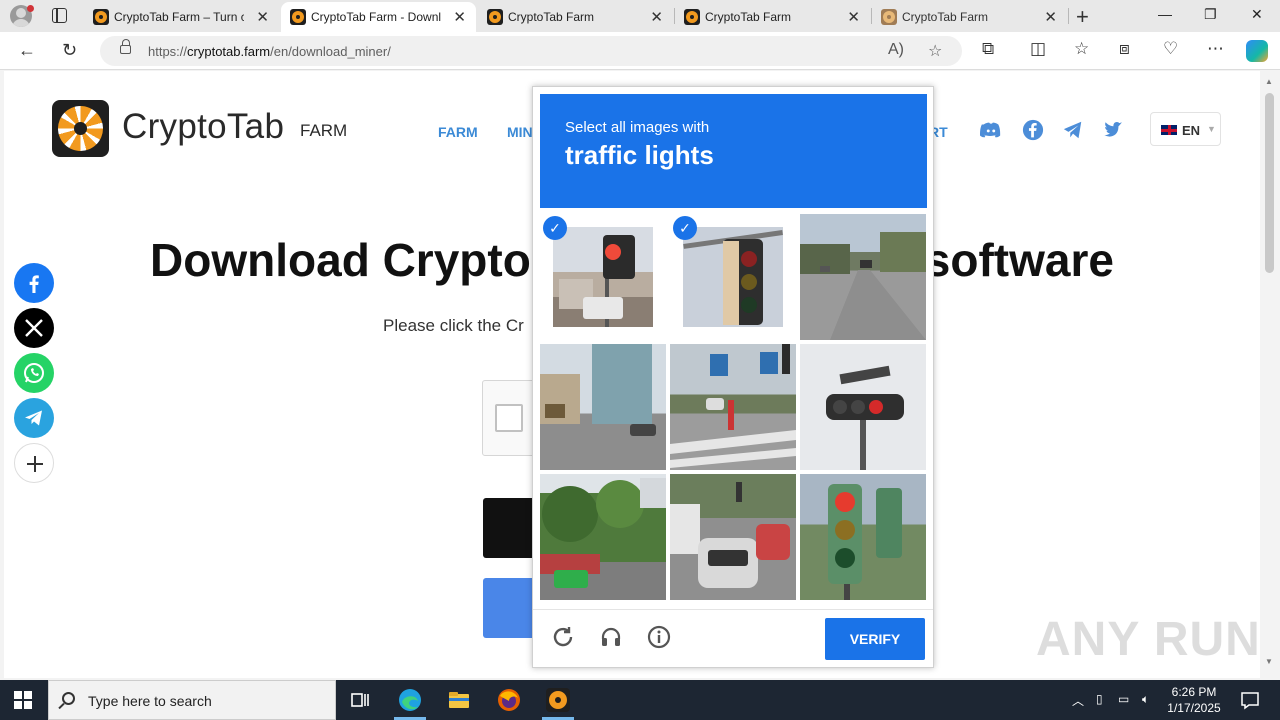 The width and height of the screenshot is (1280, 720). Describe the element at coordinates (611, 637) in the screenshot. I see `audio-challenge-icon` at that location.